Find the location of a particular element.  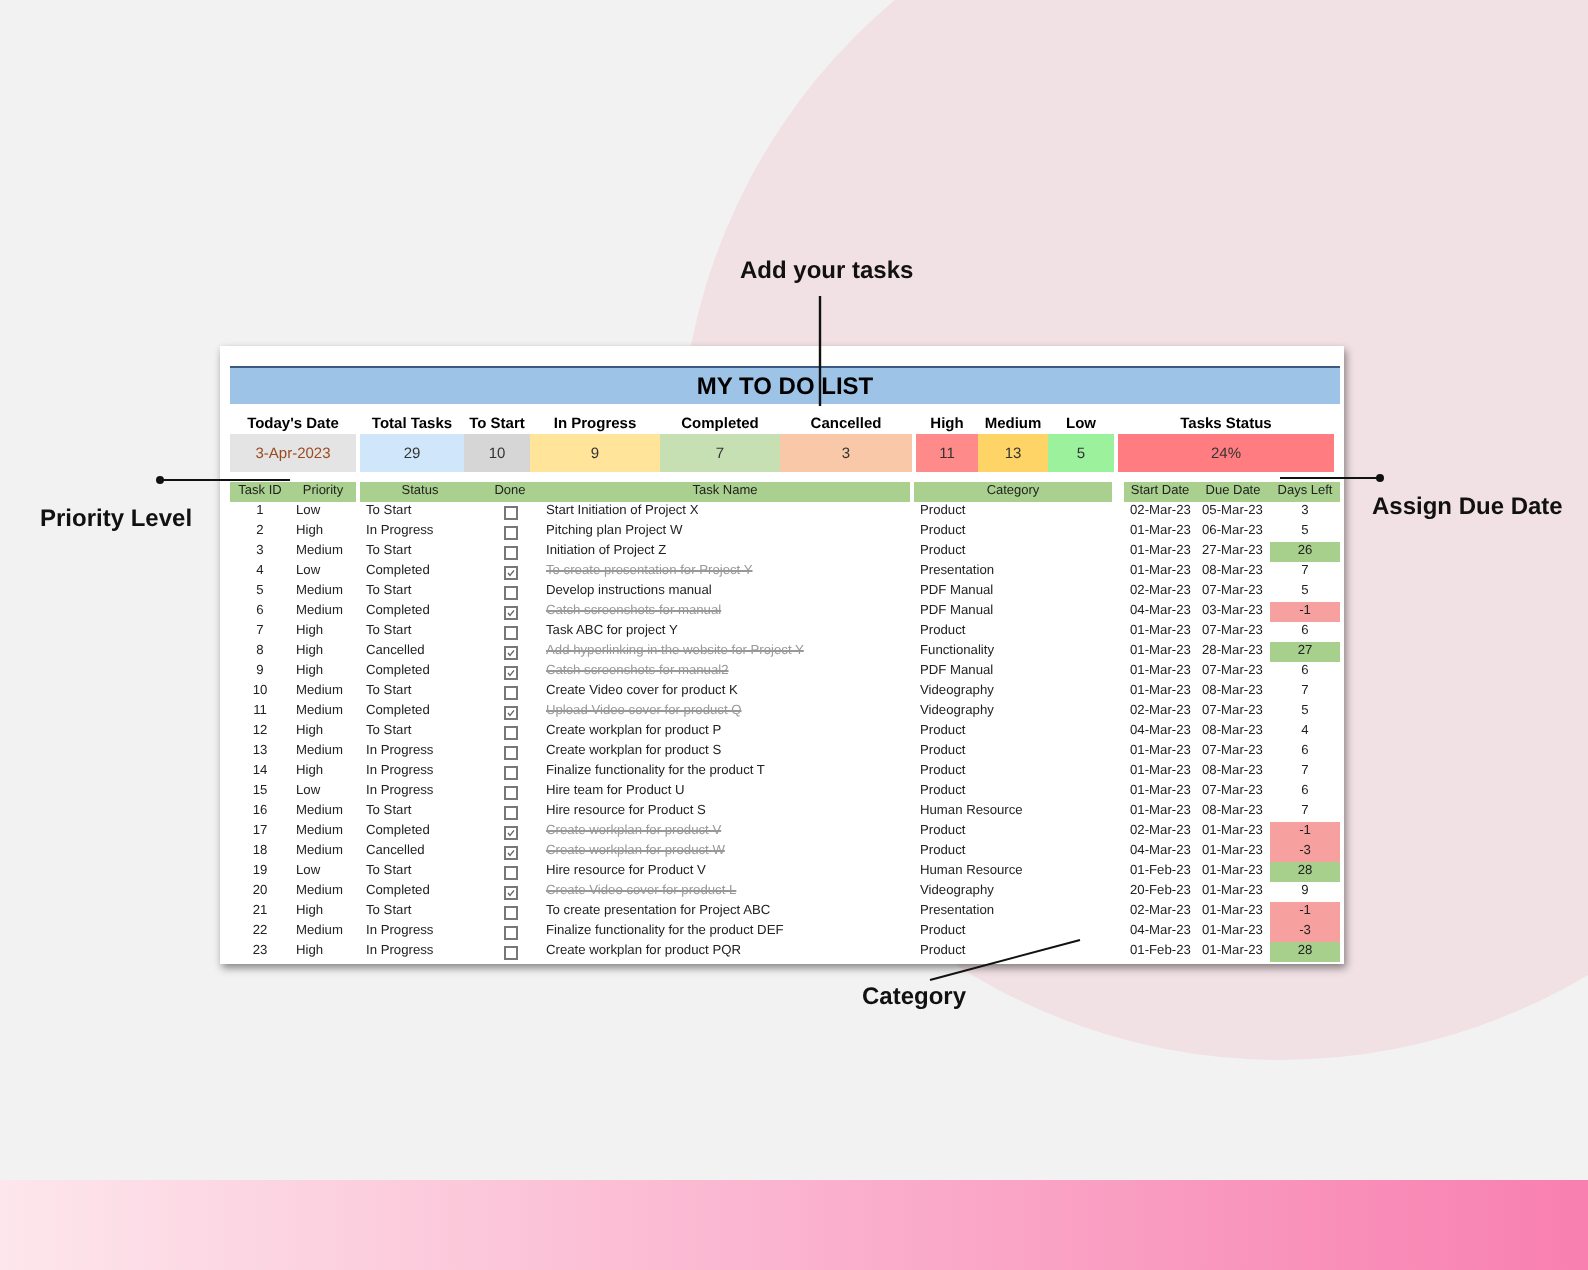

callout-label: Priority Level is located at coordinates (116, 518).